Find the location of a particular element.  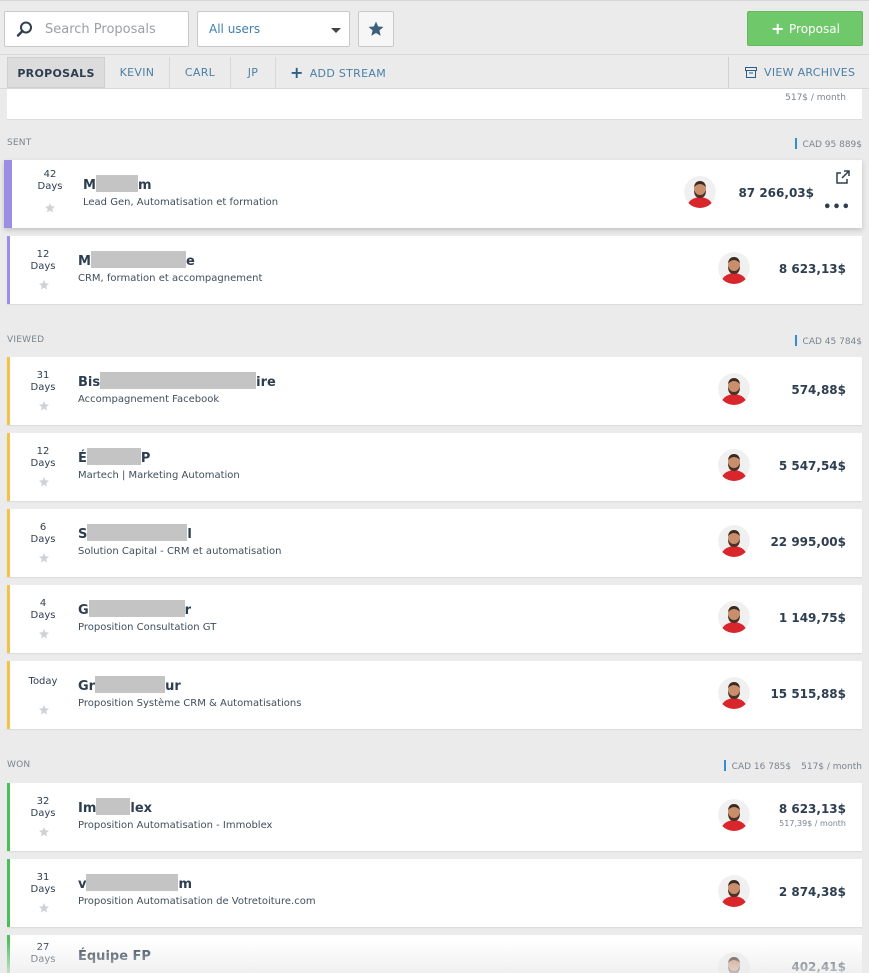

add-stream-label: ADD STREAM is located at coordinates (347, 73).